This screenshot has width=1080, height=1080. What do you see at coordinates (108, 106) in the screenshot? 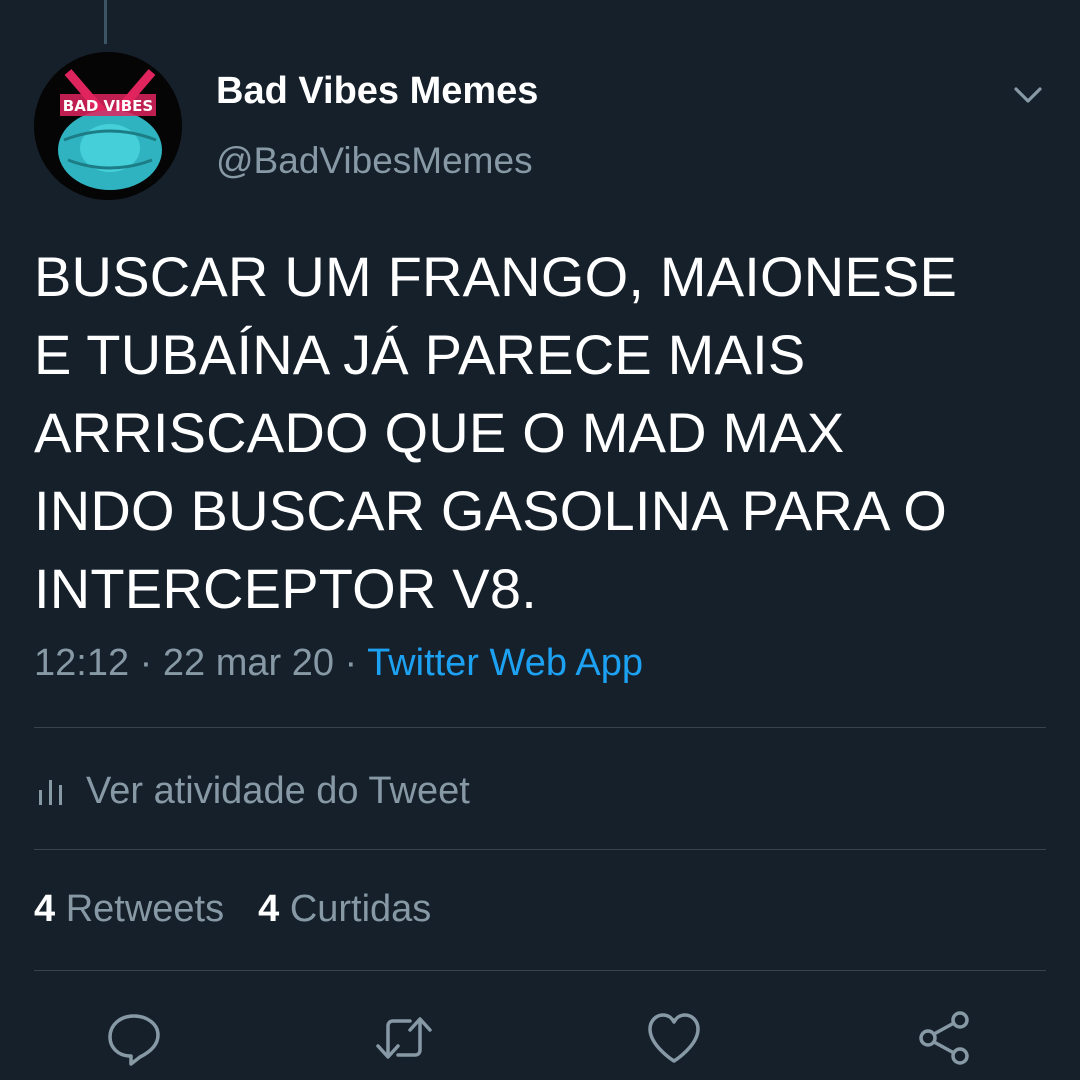
I see `avatar-banner-text: BAD VIBES` at bounding box center [108, 106].